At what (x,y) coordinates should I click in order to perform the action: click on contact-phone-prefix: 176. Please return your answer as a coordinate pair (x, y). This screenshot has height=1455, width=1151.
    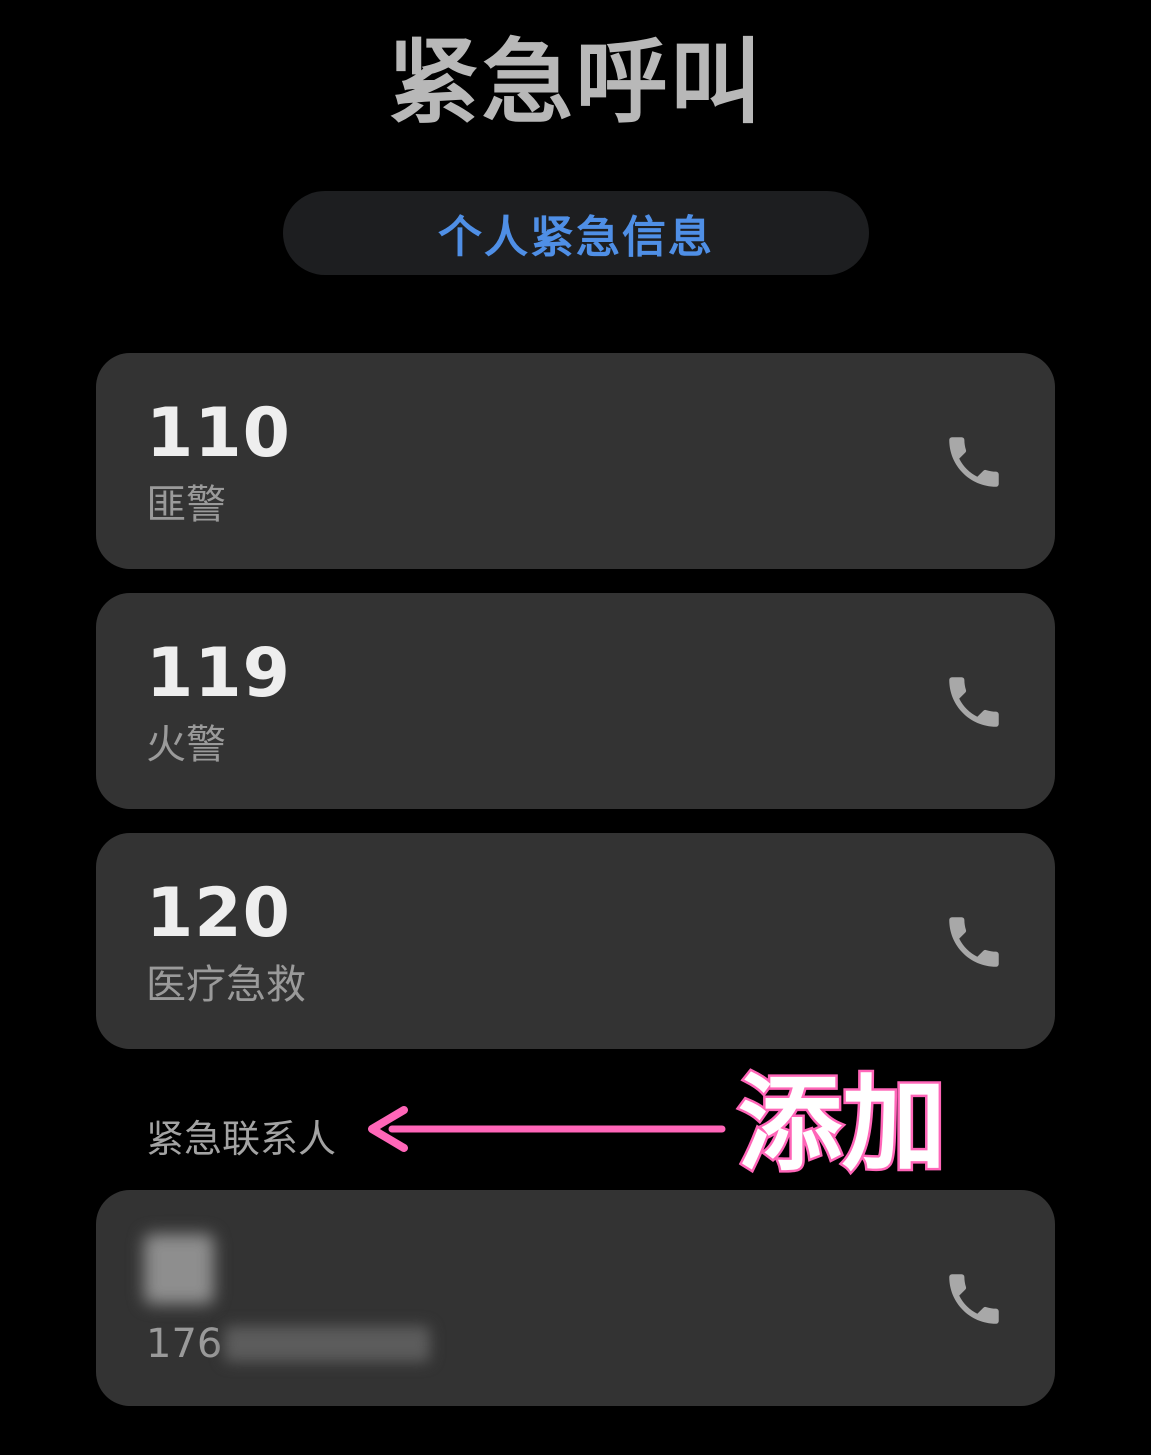
    Looking at the image, I should click on (184, 1344).